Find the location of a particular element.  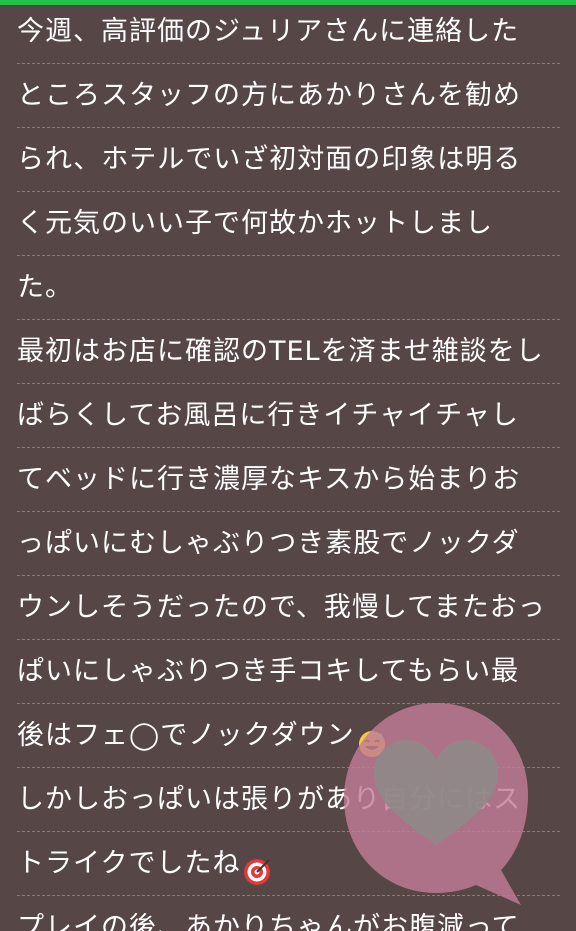

review-line-text: ウンしそうだったので、我慢してまたおっ is located at coordinates (281, 607).